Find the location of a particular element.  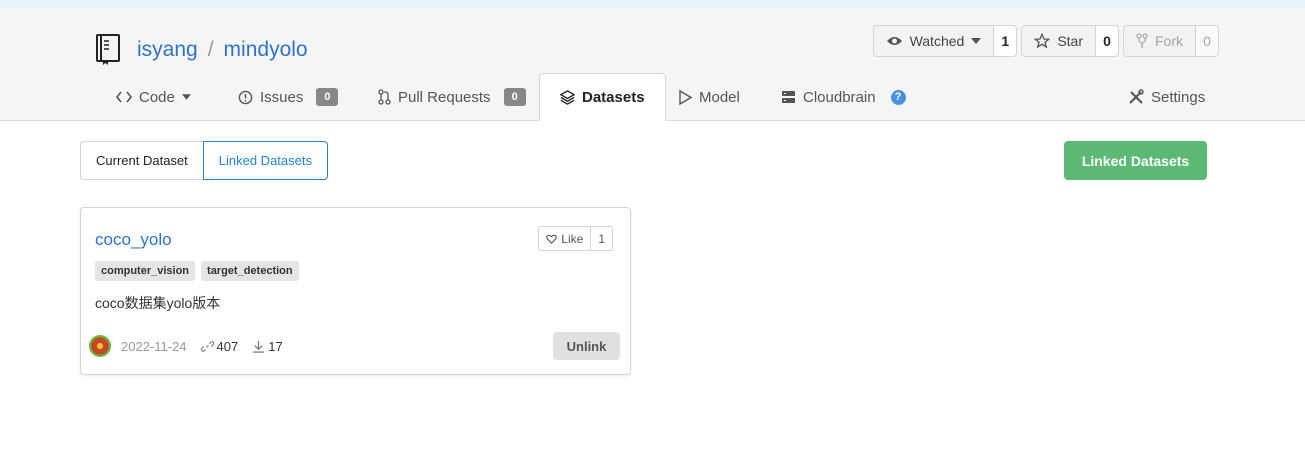

links-stat: 407 is located at coordinates (219, 346).